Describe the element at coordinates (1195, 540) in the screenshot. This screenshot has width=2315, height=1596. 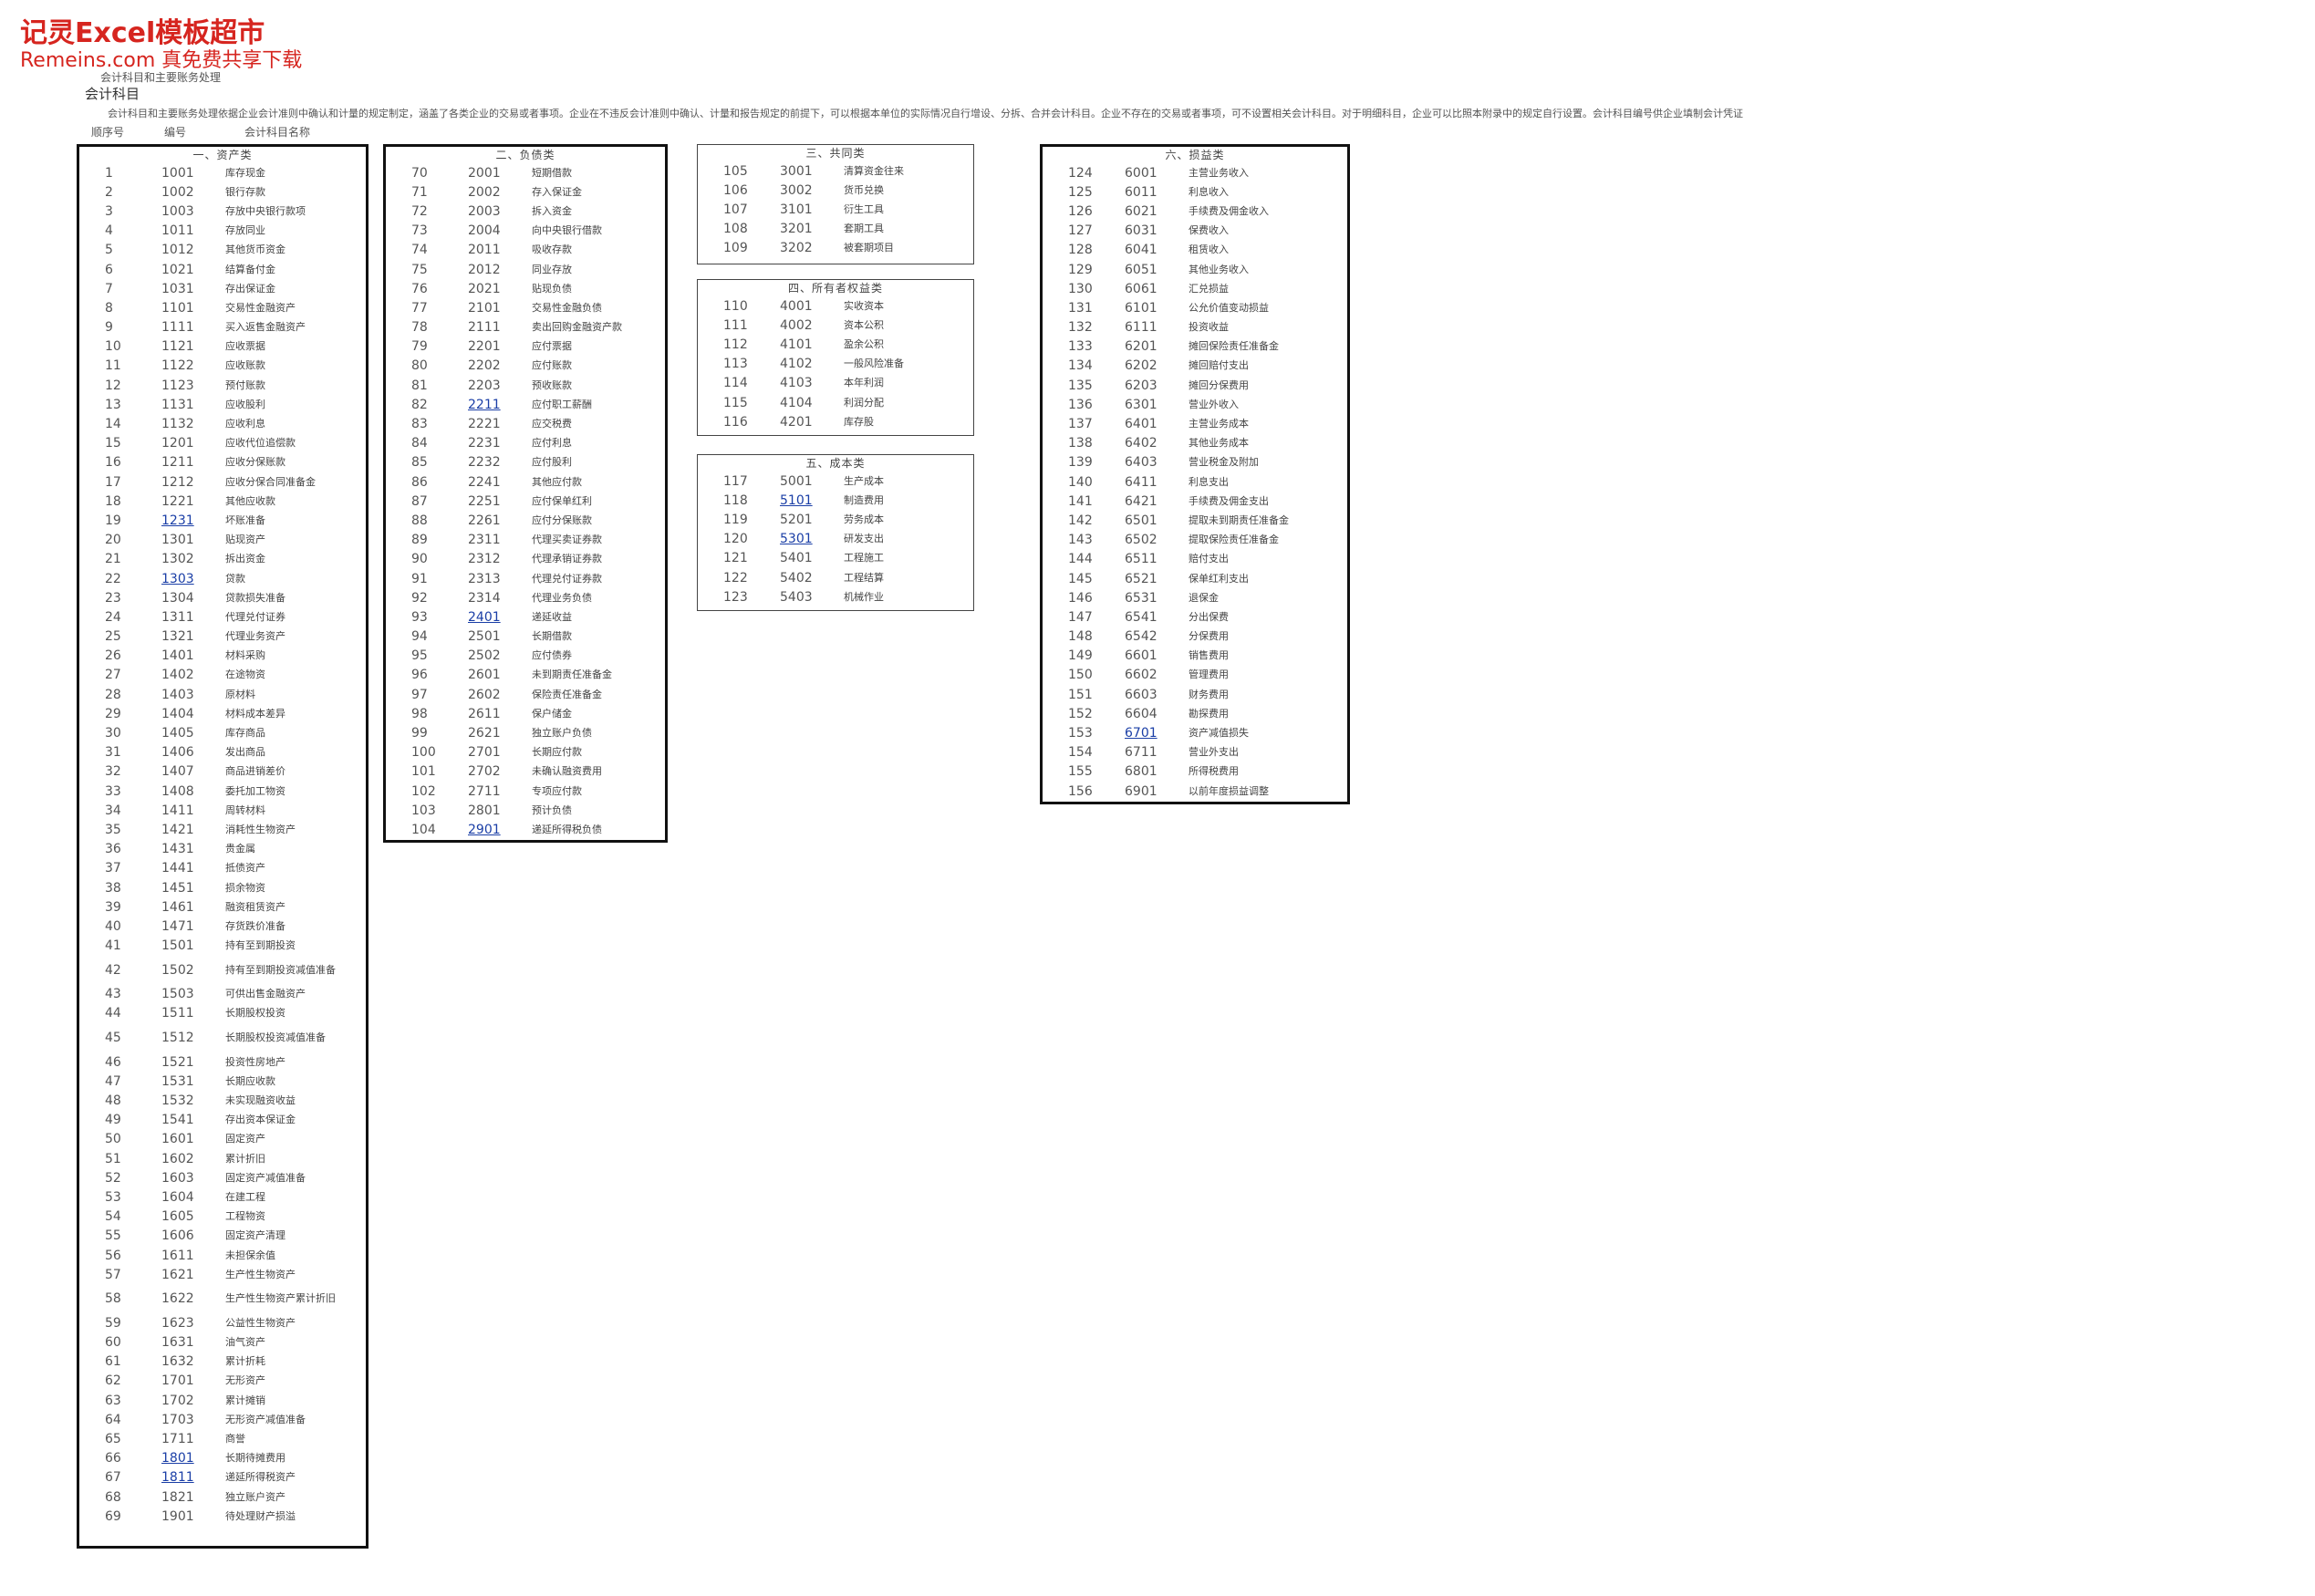
I see `table-row: 143 6502 提取保险责任准备金` at that location.